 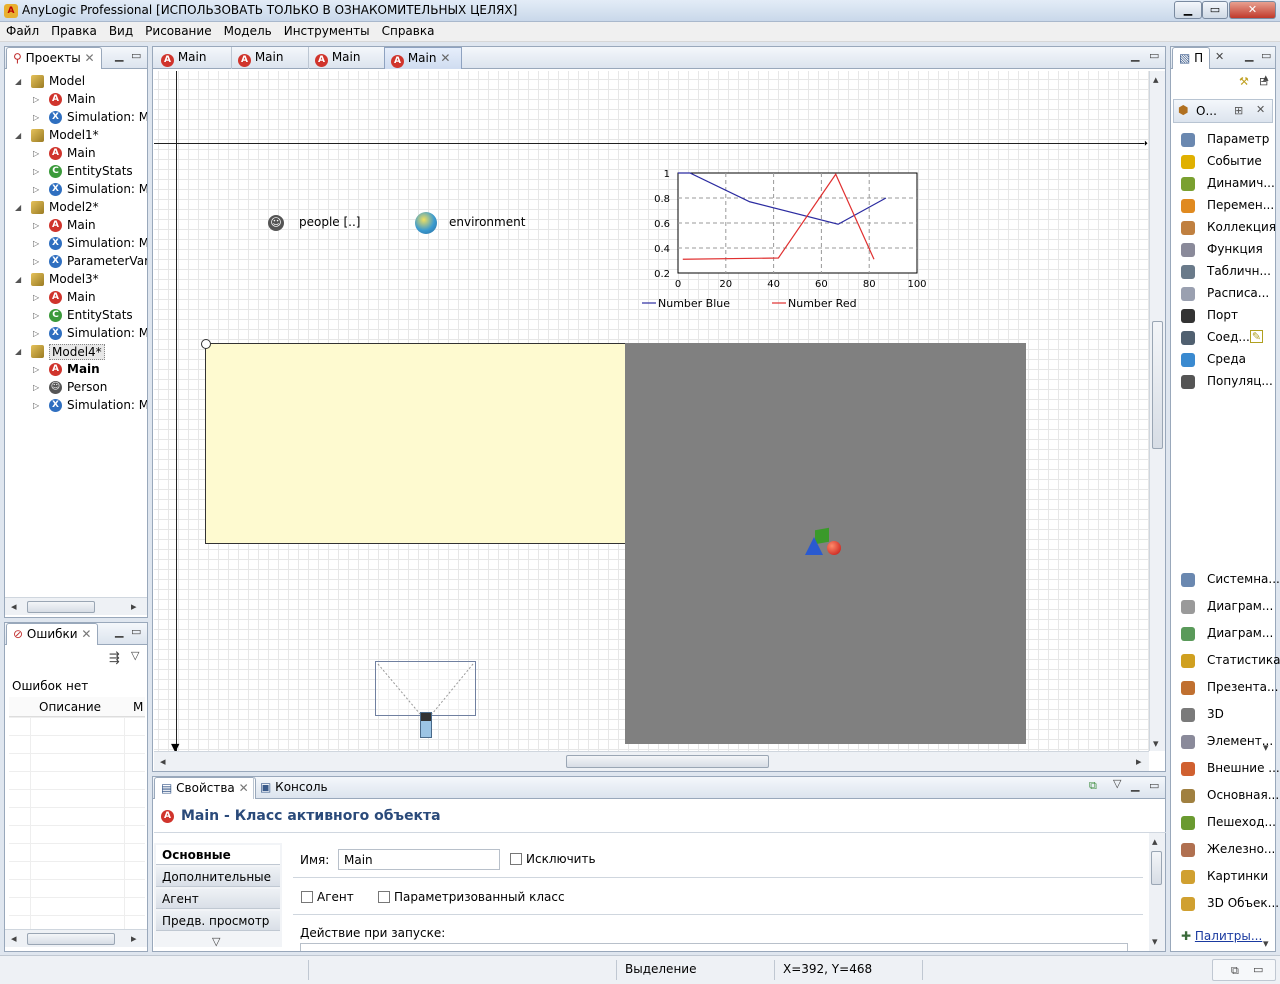 What do you see at coordinates (415, 443) in the screenshot?
I see `presentation-rectangle` at bounding box center [415, 443].